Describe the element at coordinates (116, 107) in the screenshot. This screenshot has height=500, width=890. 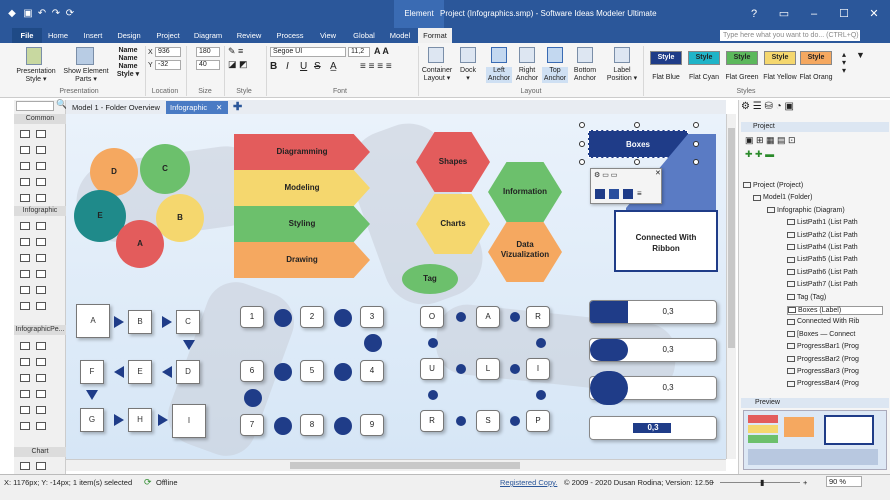
I see `doc-tab-folder-overview: Model 1 - Folder Overview` at that location.